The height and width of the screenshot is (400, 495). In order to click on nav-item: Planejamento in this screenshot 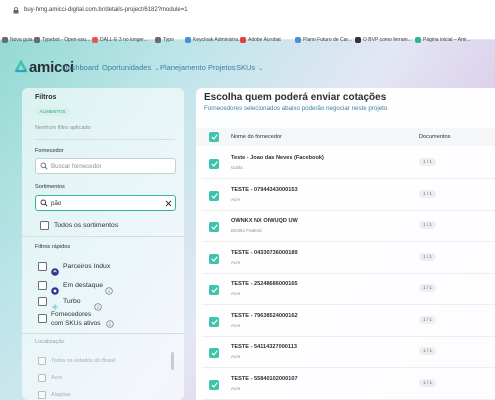, I will do `click(183, 67)`.